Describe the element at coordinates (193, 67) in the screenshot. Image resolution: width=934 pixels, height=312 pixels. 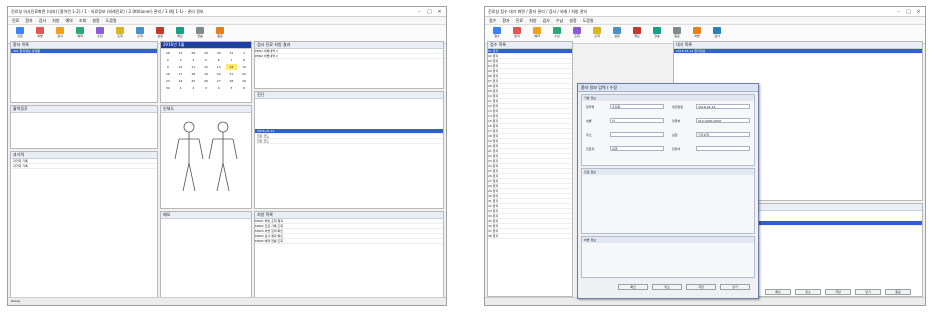
I see `calendar-day: 11` at that location.